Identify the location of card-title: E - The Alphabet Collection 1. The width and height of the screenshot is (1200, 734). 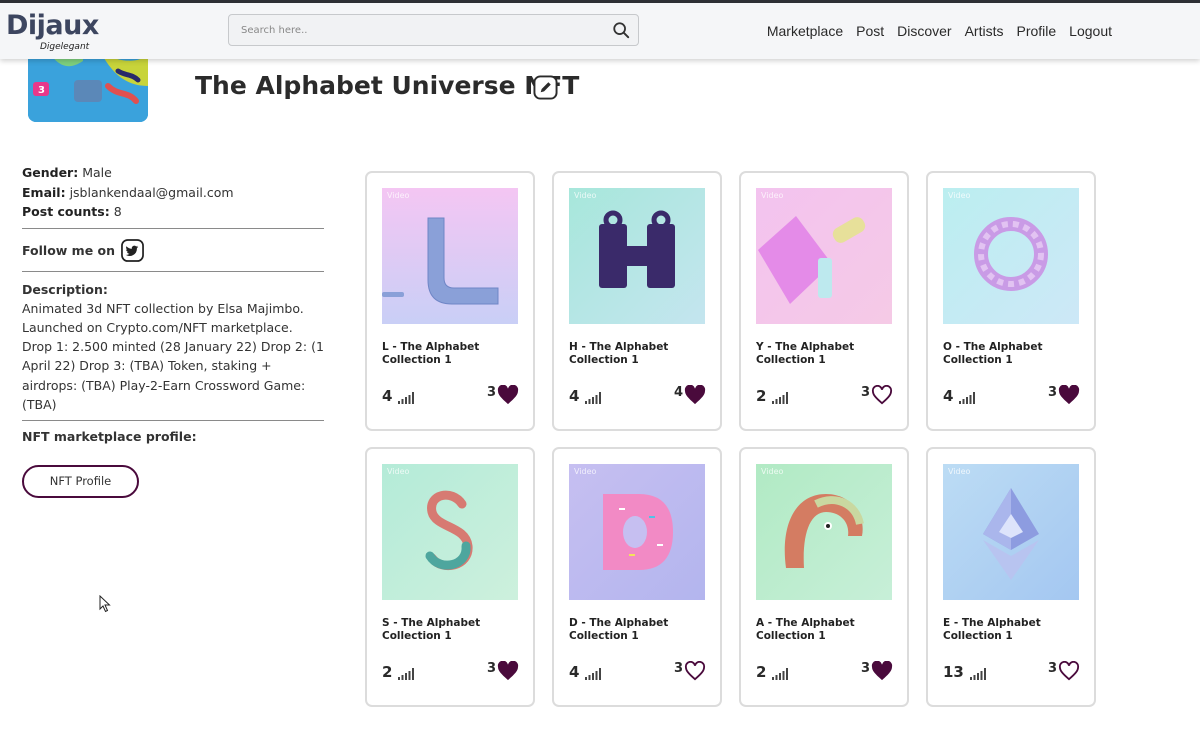
(1013, 630).